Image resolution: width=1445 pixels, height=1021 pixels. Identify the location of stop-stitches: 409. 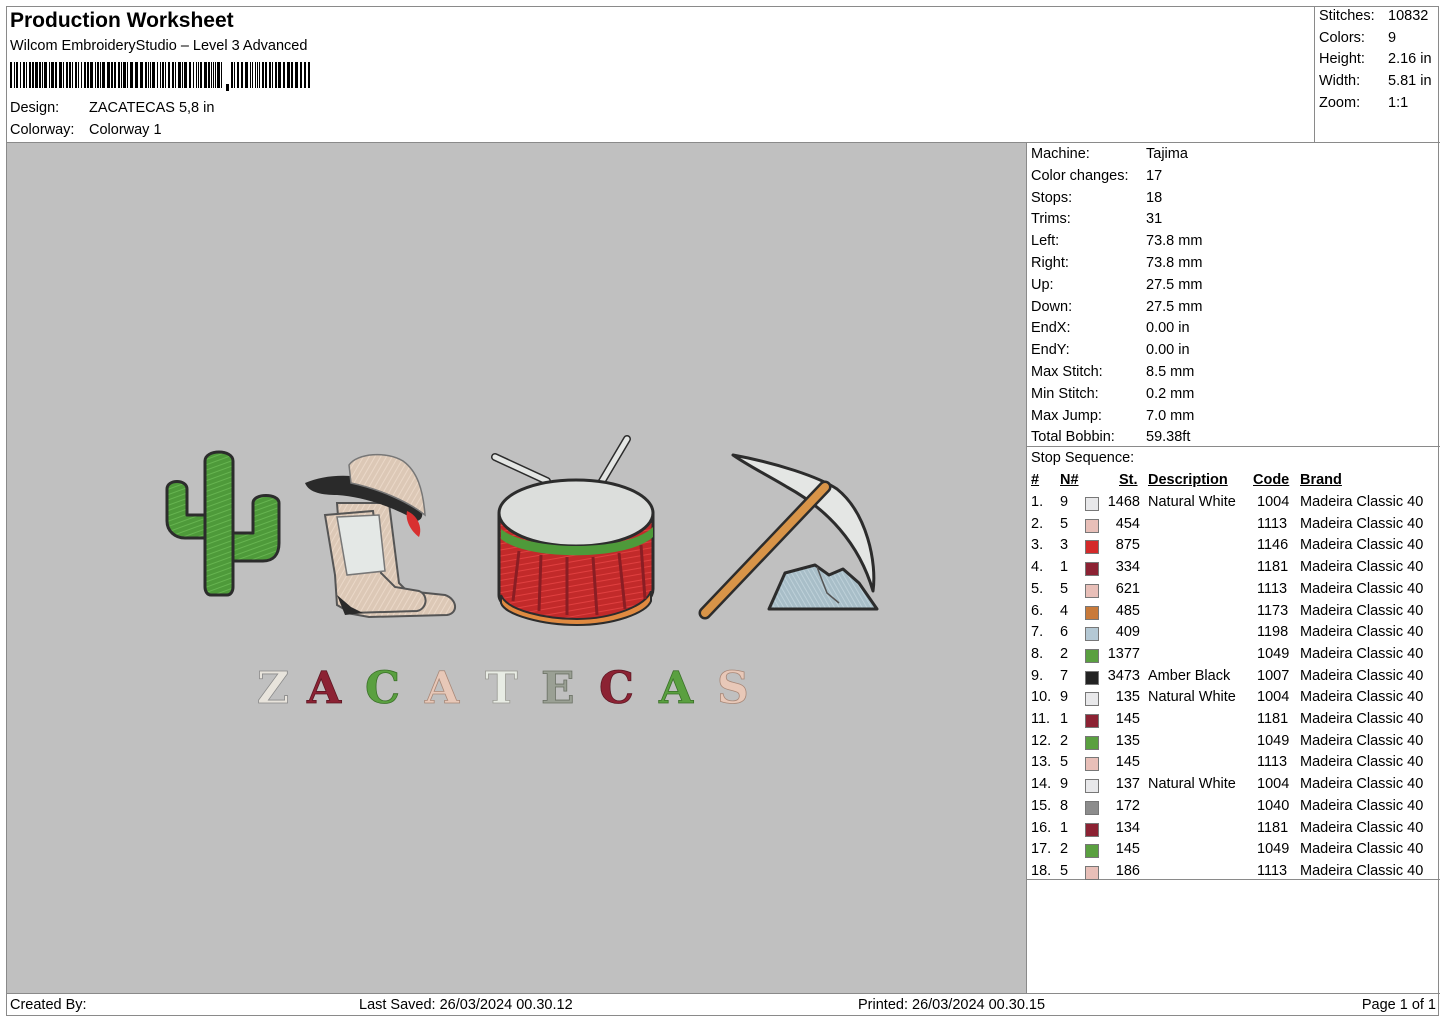
(1127, 632).